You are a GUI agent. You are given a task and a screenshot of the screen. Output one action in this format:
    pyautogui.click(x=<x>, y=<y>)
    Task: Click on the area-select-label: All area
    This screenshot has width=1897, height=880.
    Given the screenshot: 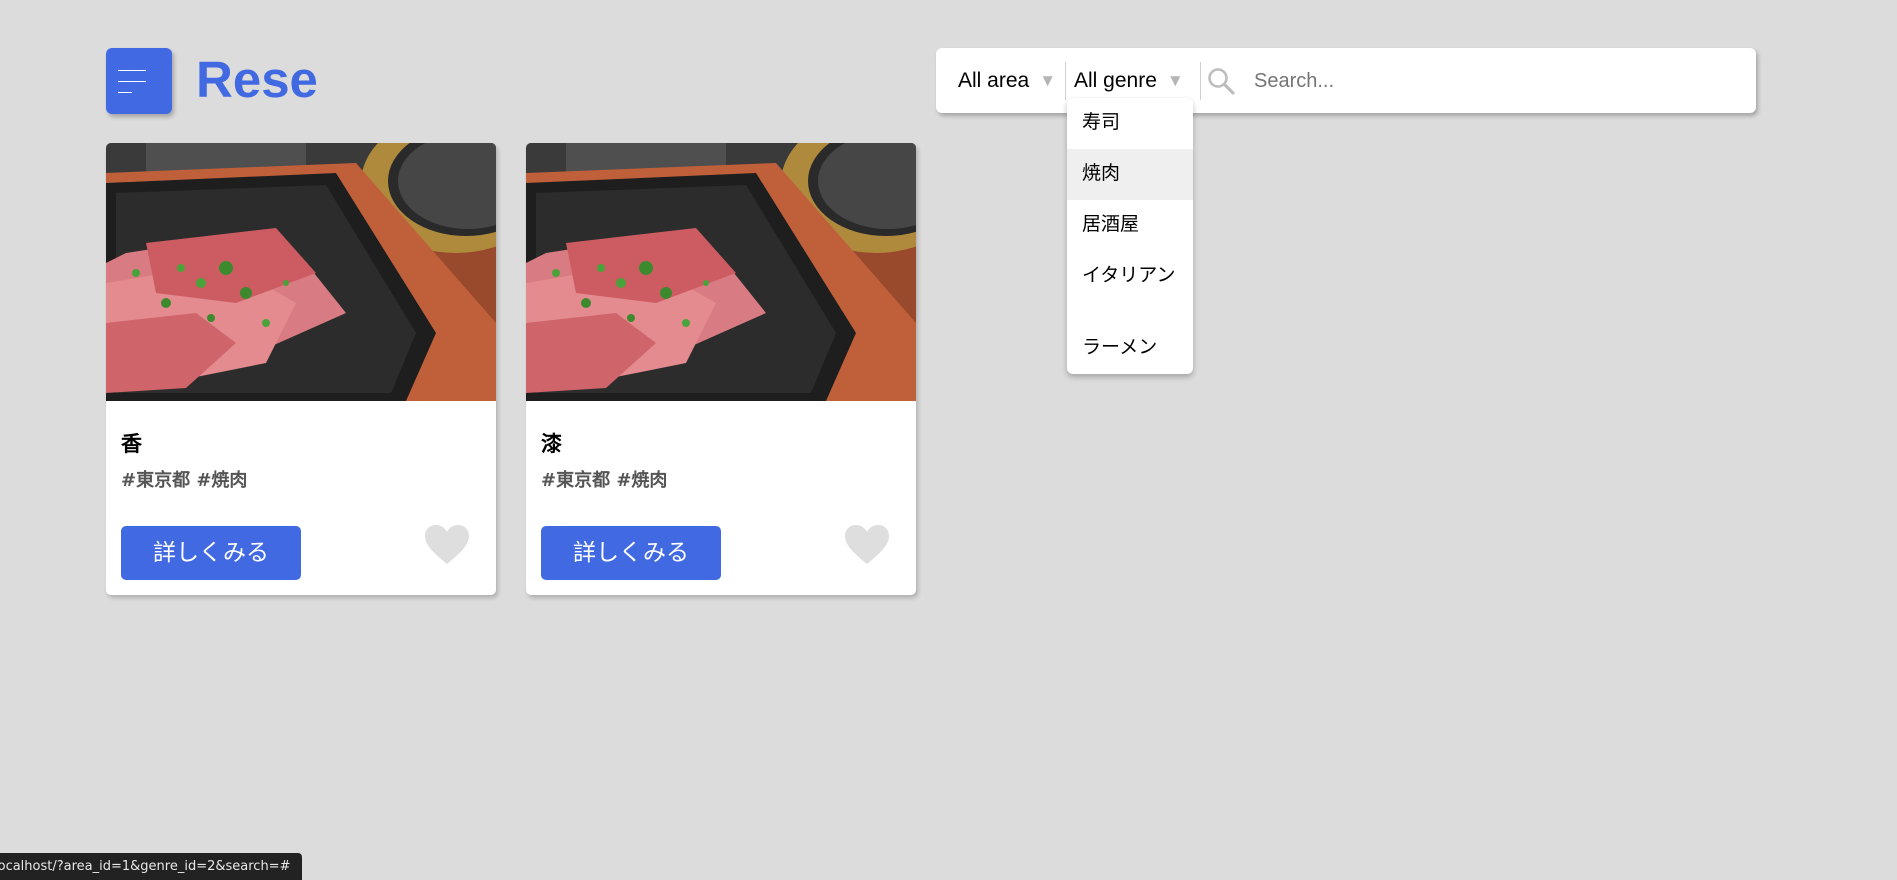 What is the action you would take?
    pyautogui.click(x=994, y=80)
    